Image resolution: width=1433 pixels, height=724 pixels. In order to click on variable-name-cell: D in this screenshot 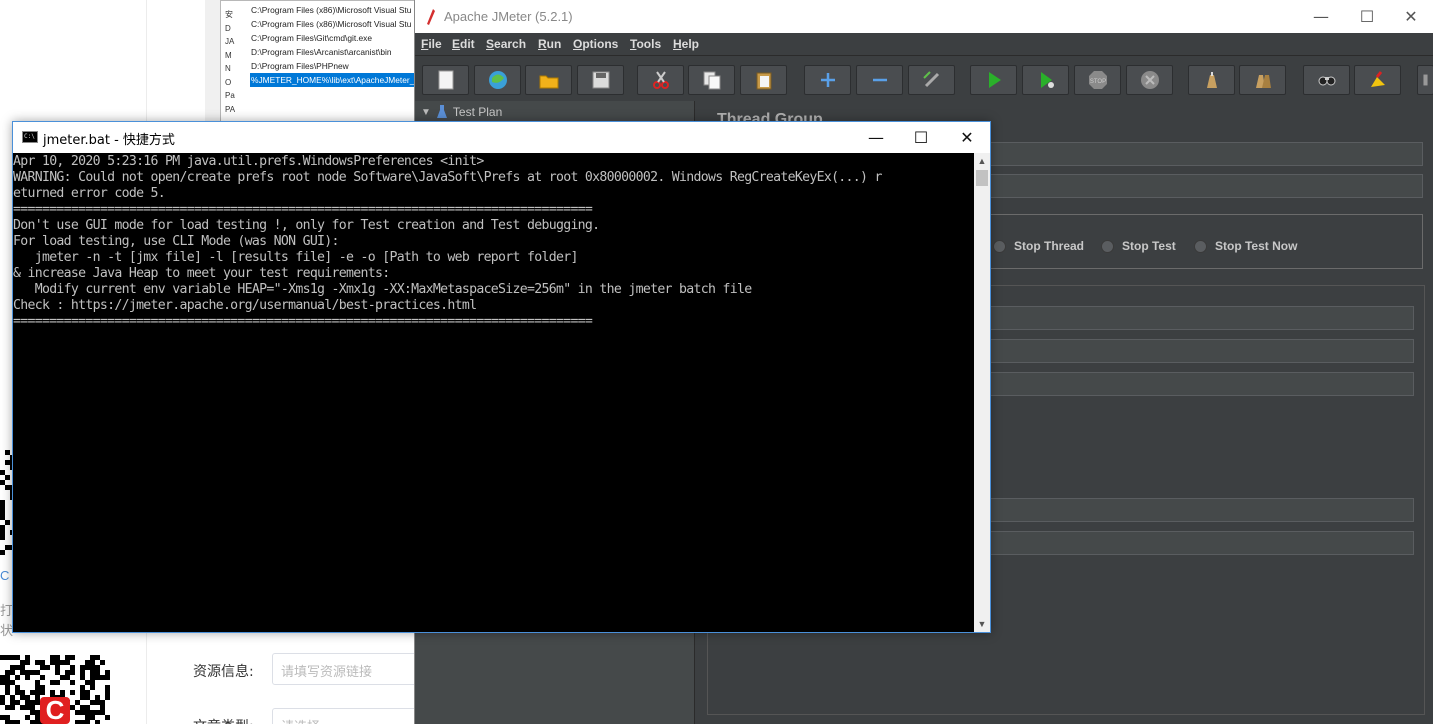, I will do `click(238, 29)`.